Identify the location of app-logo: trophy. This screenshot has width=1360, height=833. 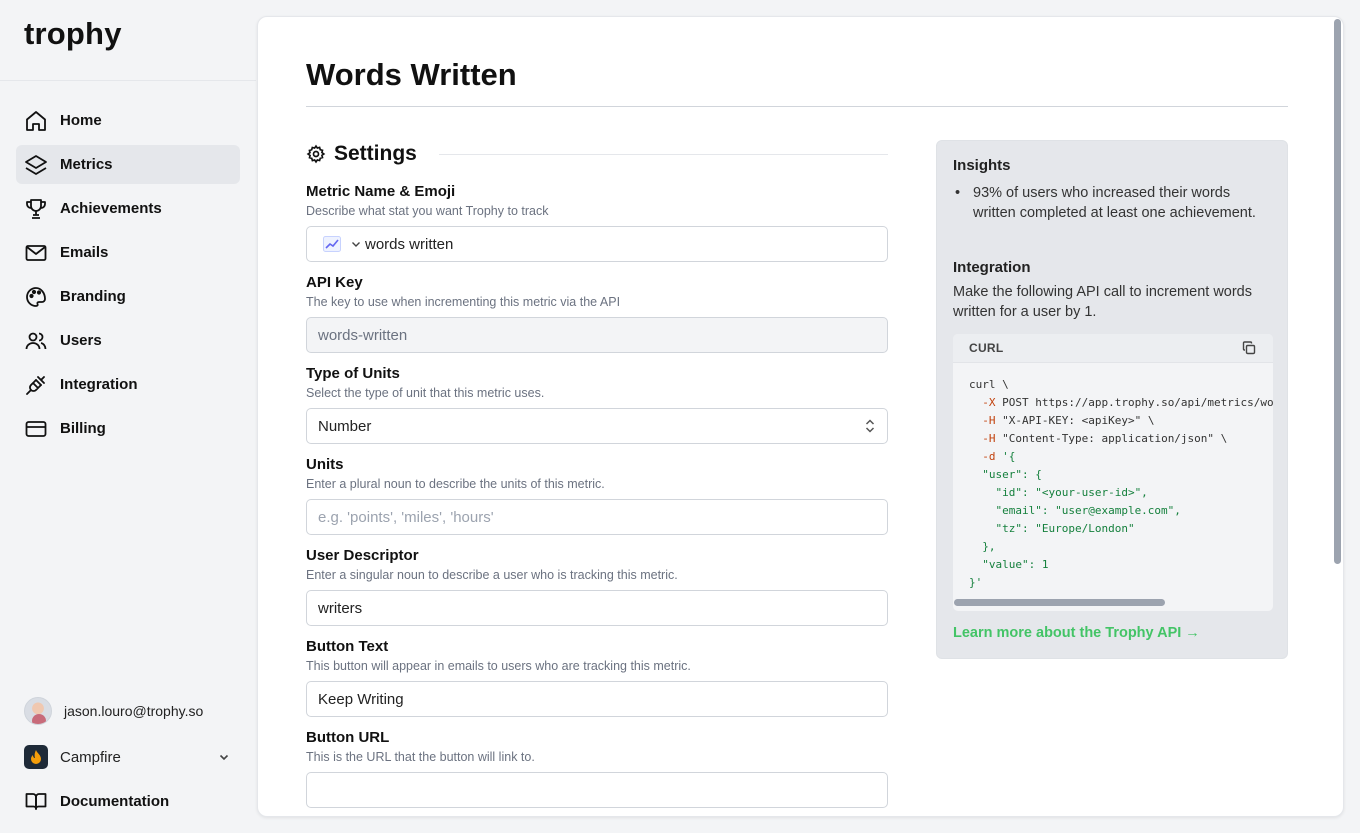
(73, 34).